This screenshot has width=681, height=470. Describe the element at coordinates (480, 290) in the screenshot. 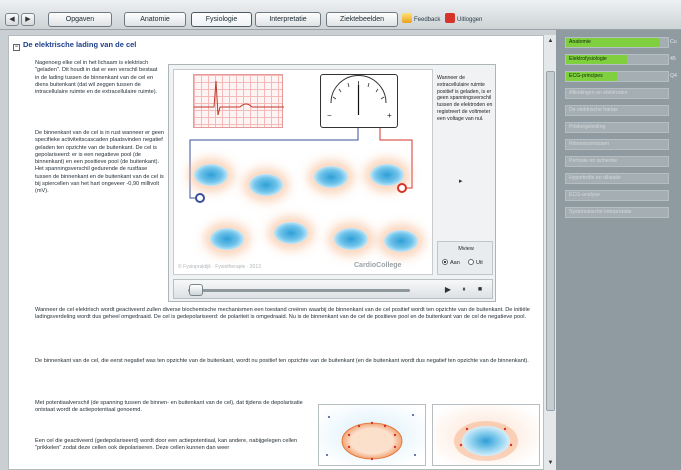

I see `stop-button: ■` at that location.